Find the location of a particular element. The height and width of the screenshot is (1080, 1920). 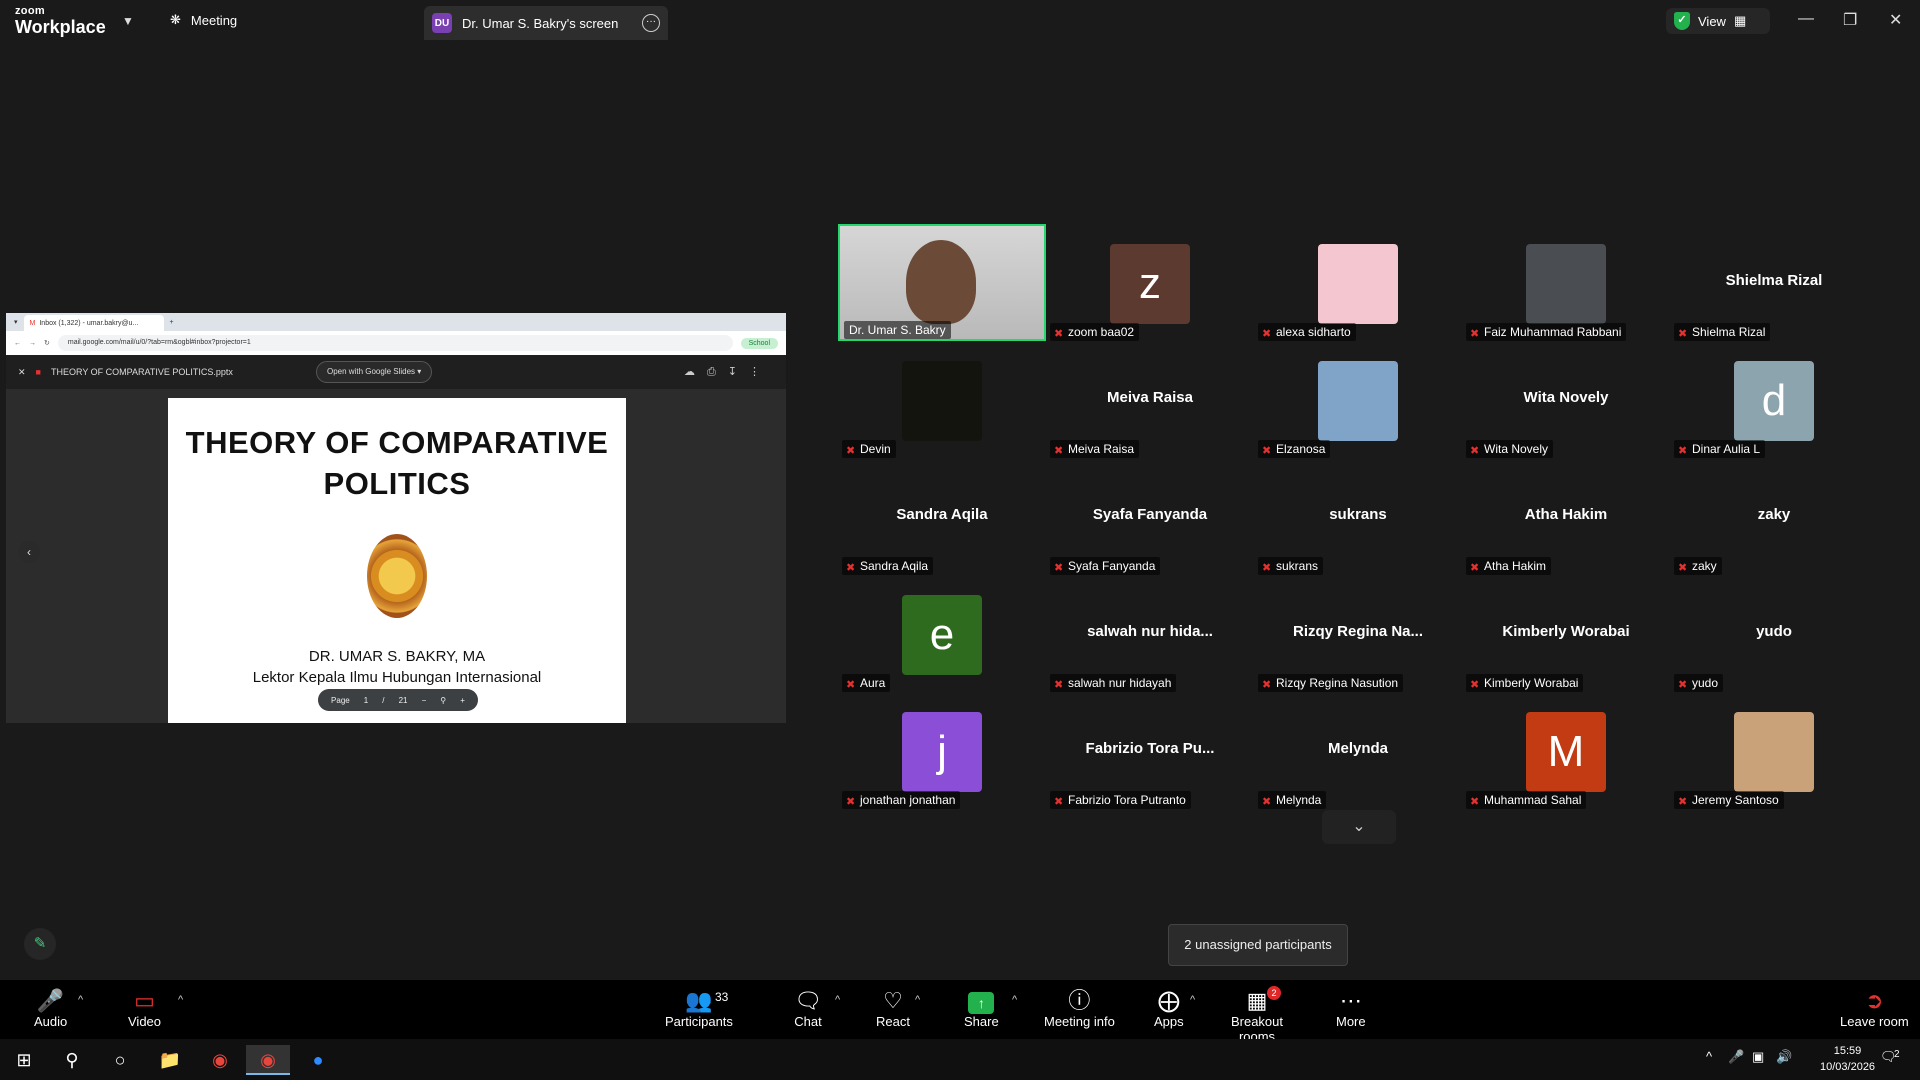

scroll-down-icon: ⌄ is located at coordinates (1359, 827).